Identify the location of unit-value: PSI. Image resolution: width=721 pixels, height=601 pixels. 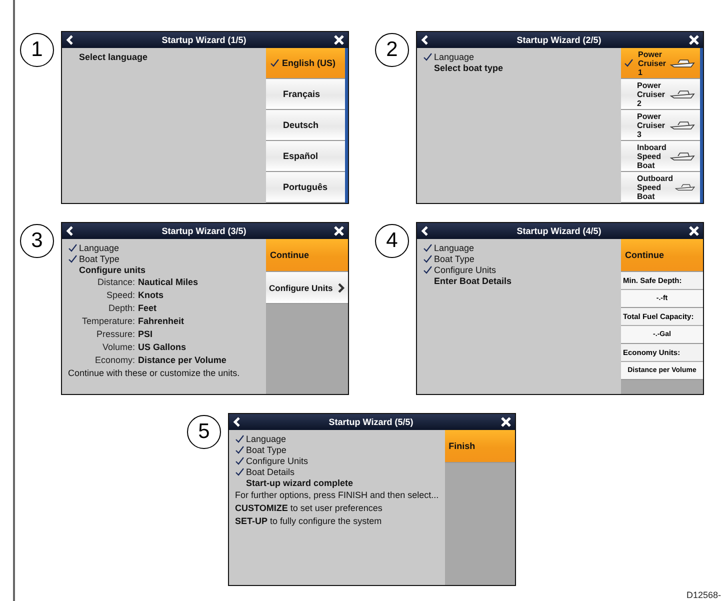
(145, 333).